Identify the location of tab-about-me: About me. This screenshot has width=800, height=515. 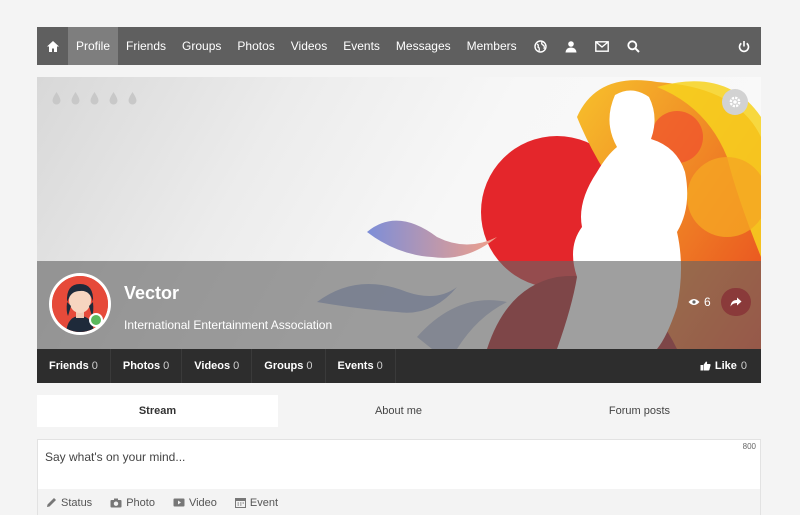
(398, 411).